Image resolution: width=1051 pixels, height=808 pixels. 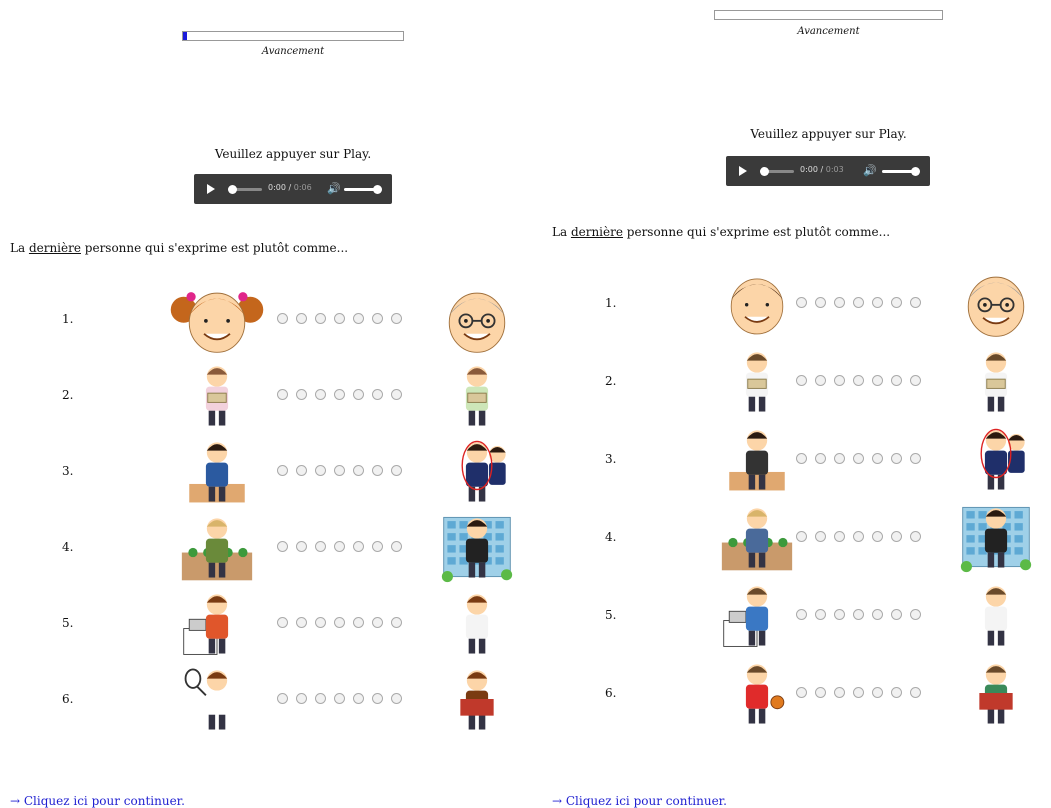 I want to click on audio-player: 0:00 / 0:06 🔊, so click(x=293, y=189).